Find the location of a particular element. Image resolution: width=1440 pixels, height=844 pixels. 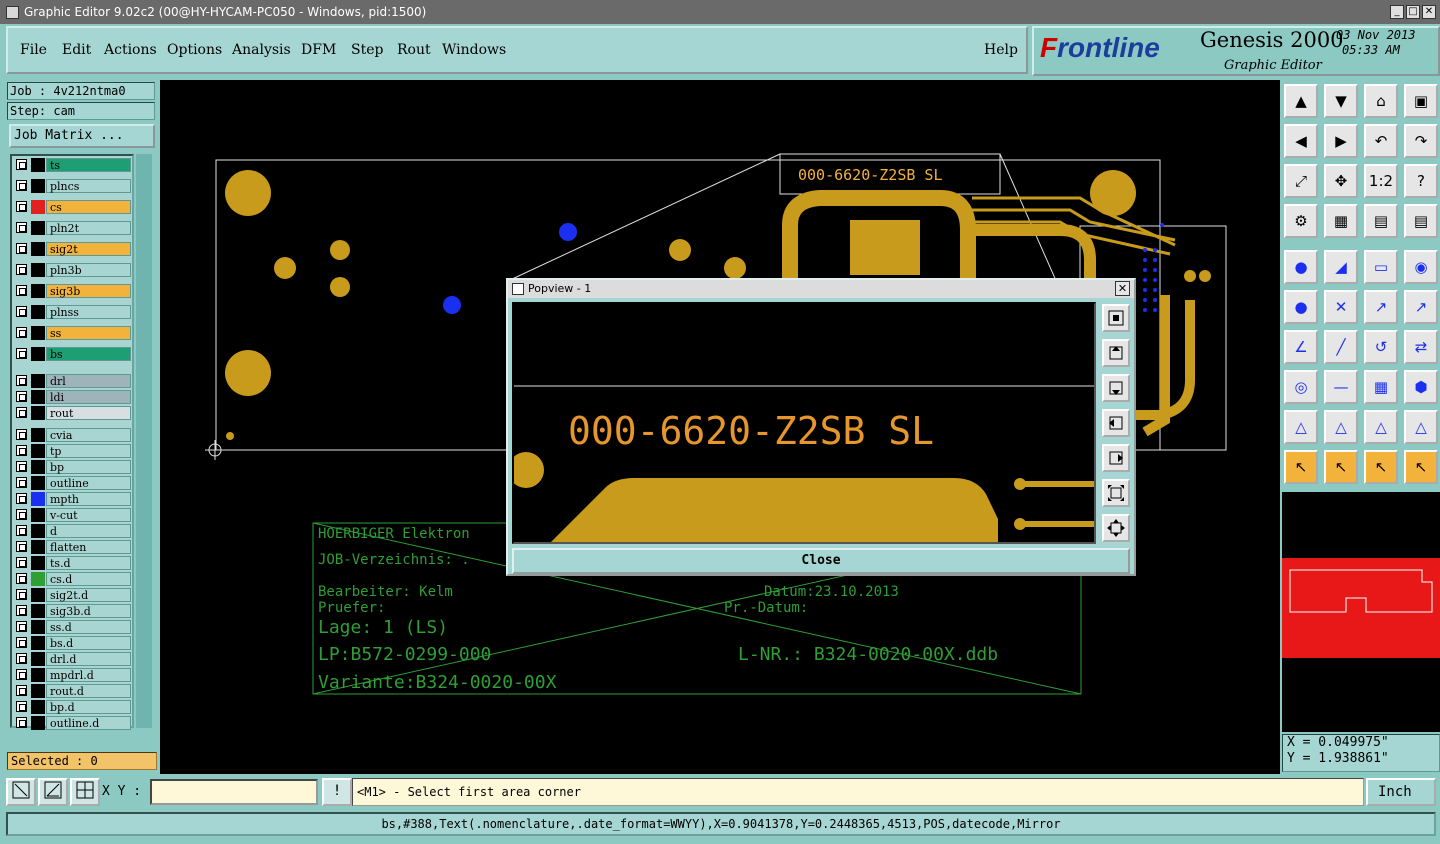

layer-name: rout.d is located at coordinates (88, 691).